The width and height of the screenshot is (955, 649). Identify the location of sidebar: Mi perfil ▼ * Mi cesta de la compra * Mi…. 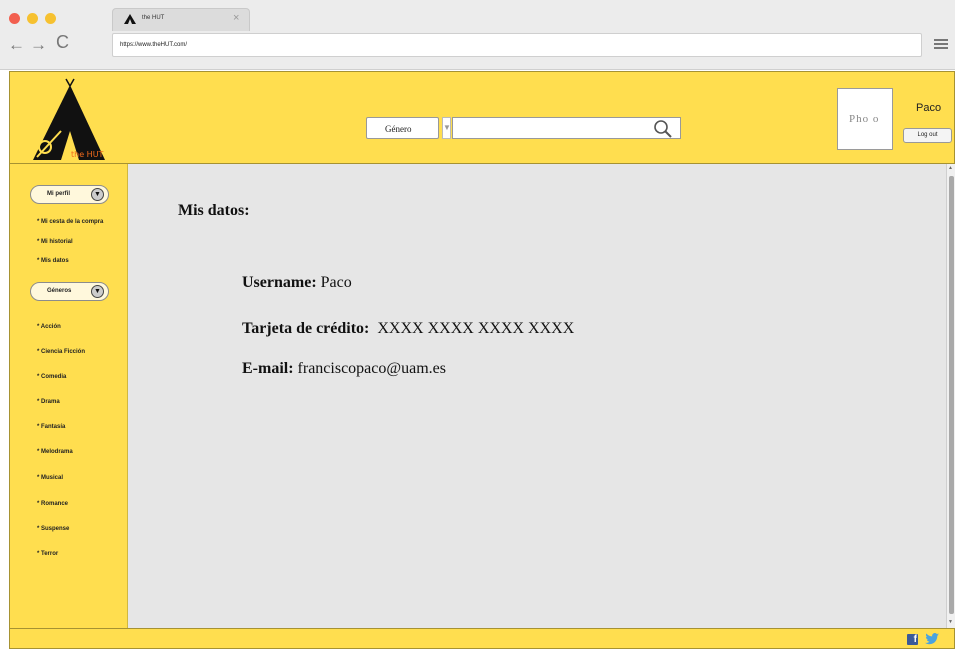
(68, 396).